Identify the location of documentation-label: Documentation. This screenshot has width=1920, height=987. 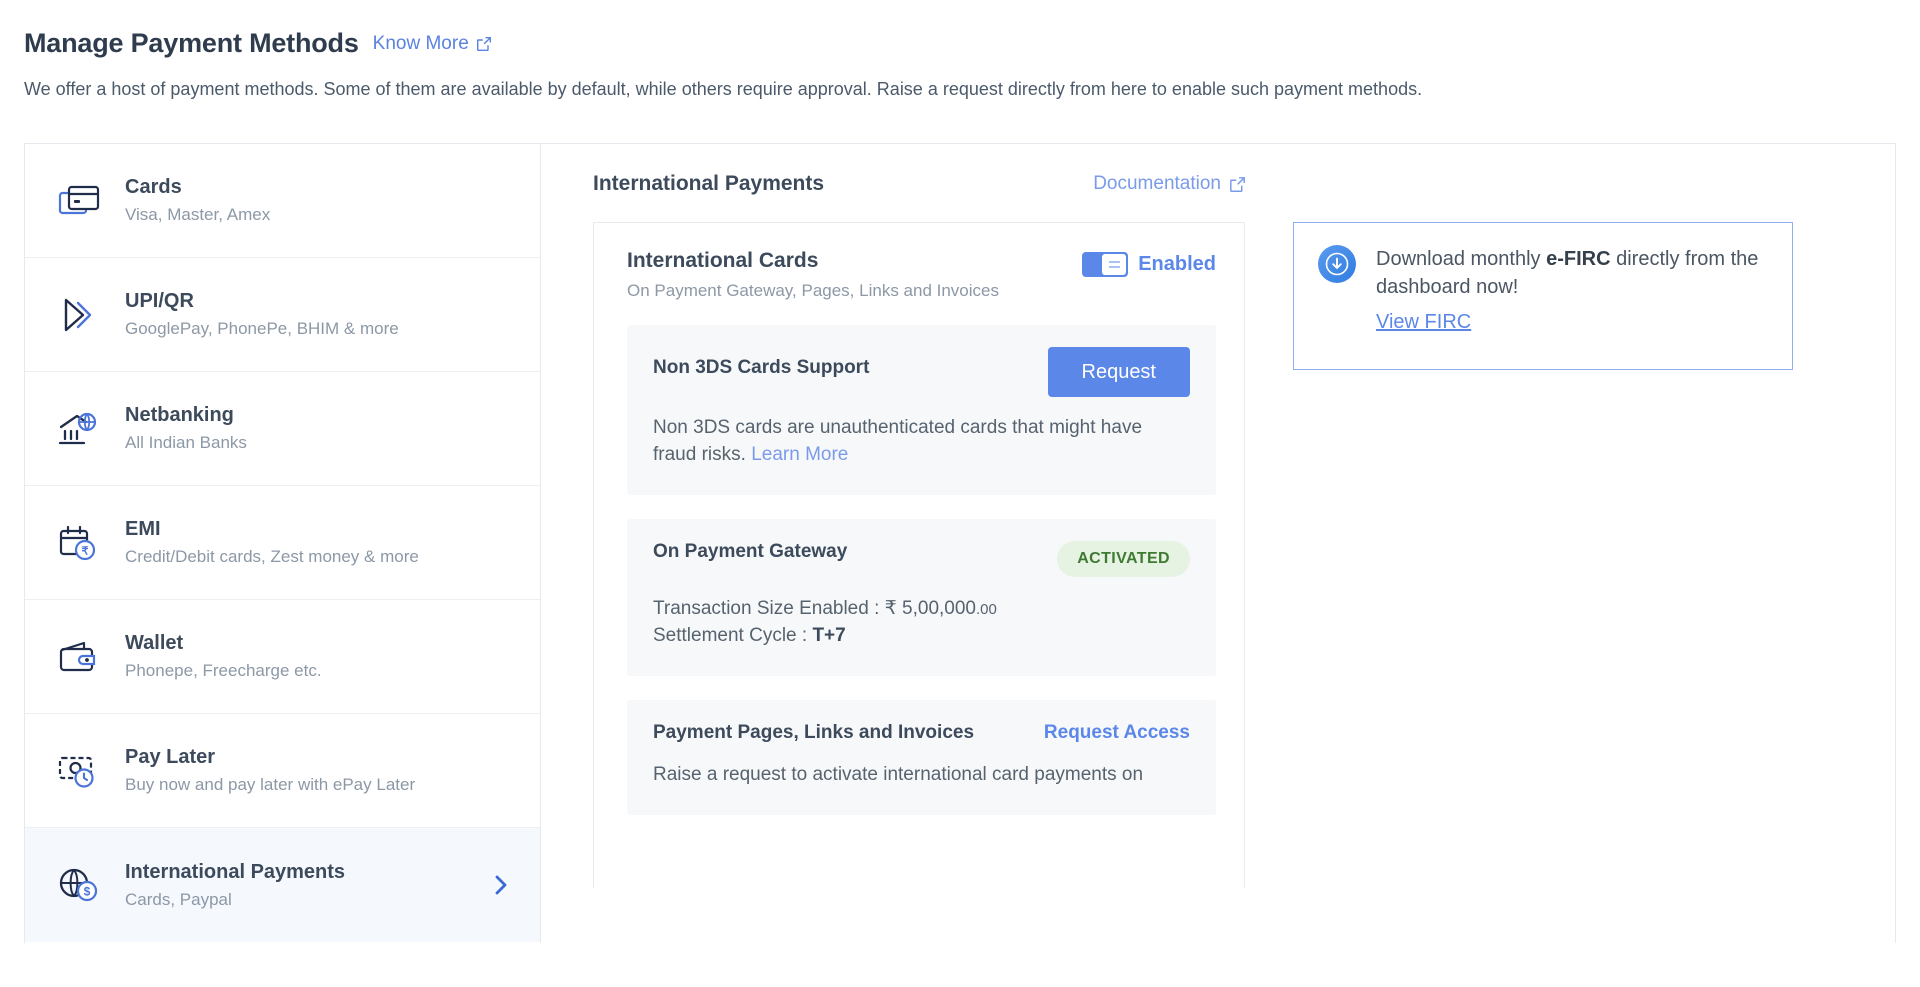
(1157, 183).